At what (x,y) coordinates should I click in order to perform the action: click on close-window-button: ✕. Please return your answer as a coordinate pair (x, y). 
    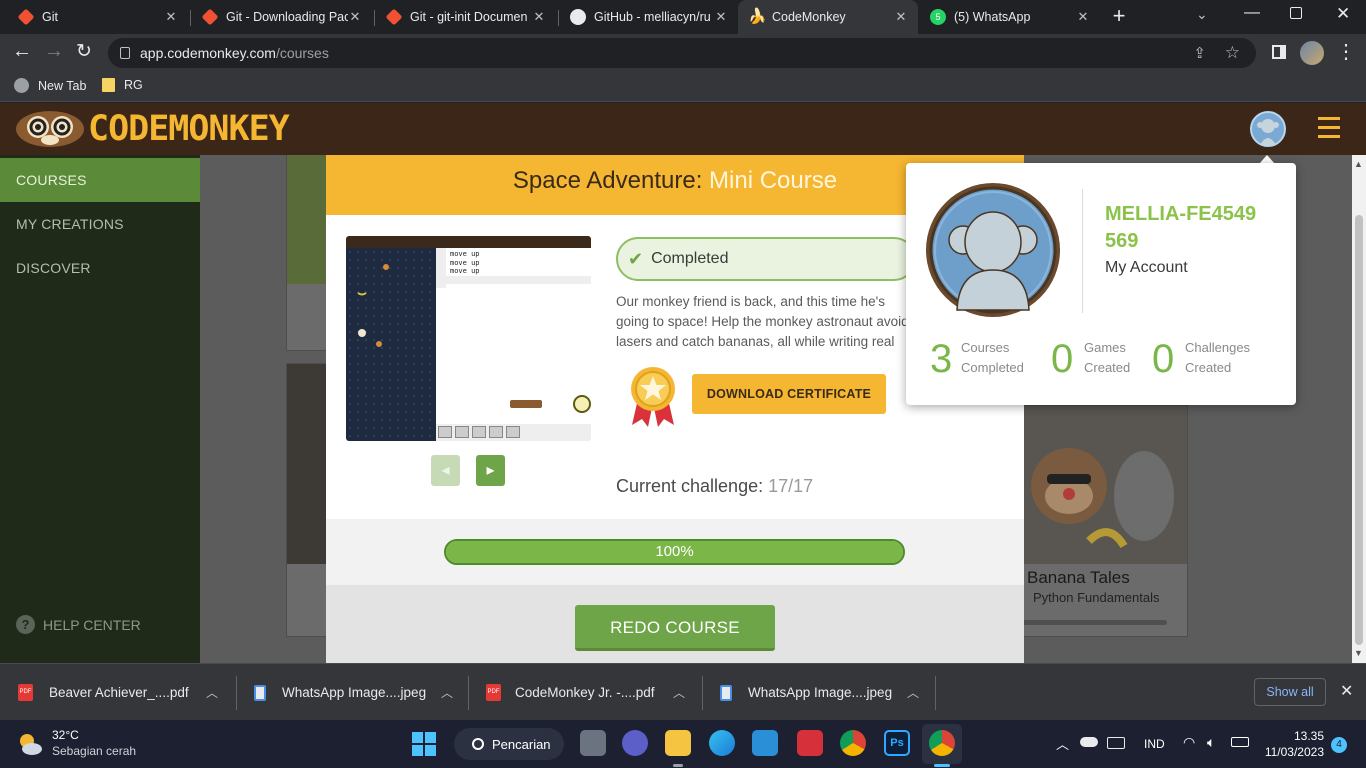
    Looking at the image, I should click on (1343, 14).